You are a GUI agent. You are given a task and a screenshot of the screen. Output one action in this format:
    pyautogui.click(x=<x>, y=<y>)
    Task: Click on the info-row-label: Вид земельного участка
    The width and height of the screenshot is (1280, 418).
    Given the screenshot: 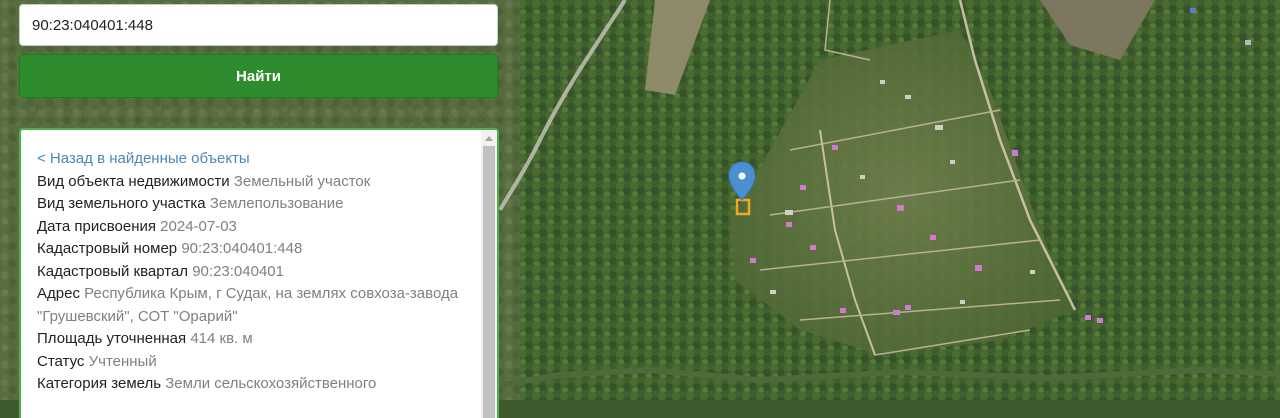 What is the action you would take?
    pyautogui.click(x=121, y=203)
    